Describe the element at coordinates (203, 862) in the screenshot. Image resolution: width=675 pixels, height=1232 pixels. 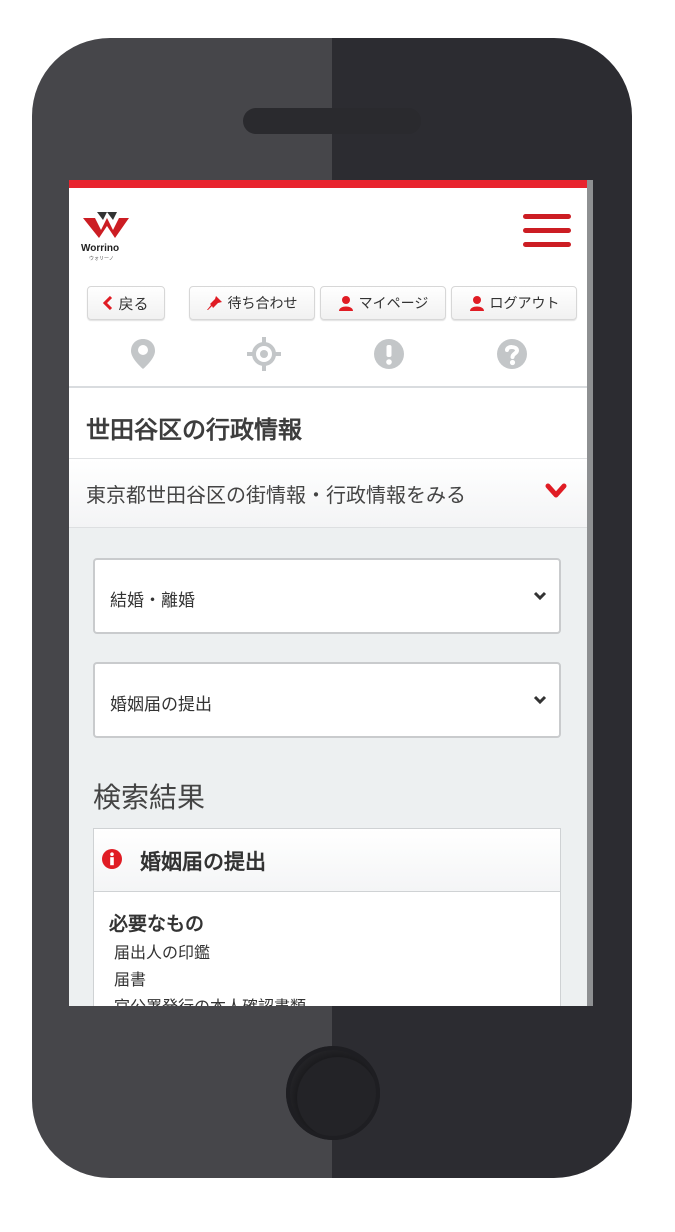
I see `result-card-title: 婚姻届の提出` at that location.